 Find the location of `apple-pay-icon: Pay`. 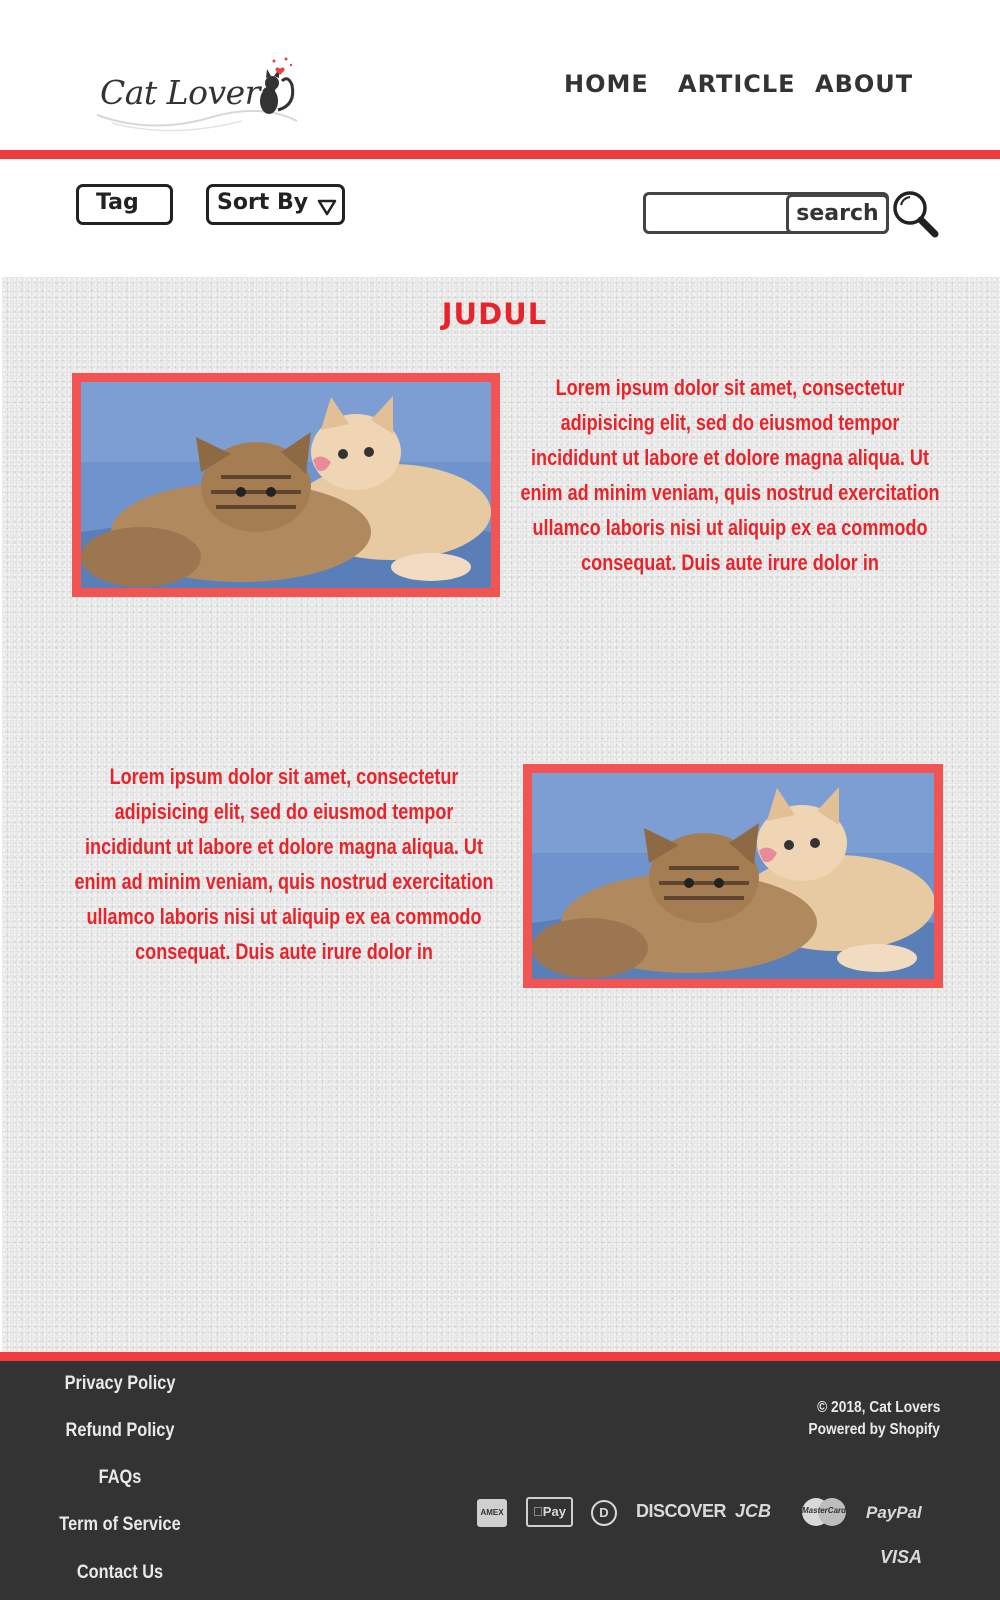

apple-pay-icon: Pay is located at coordinates (549, 1512).